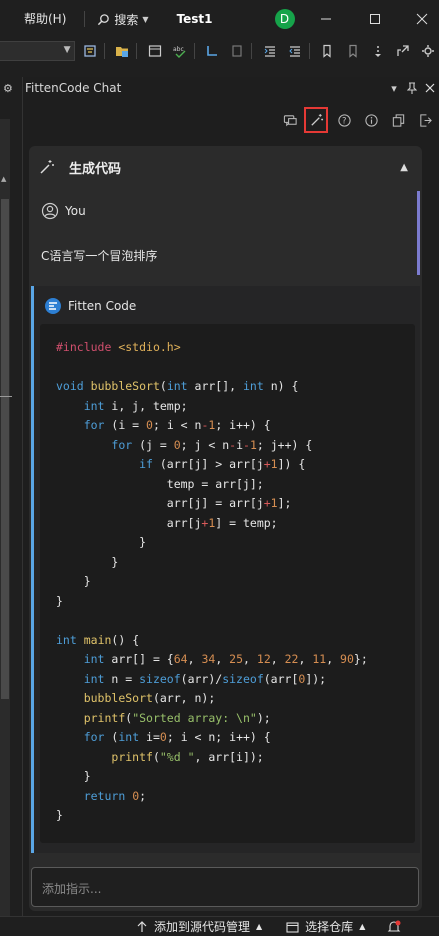 This screenshot has height=936, width=439. I want to click on arrow-up-icon, so click(142, 926).